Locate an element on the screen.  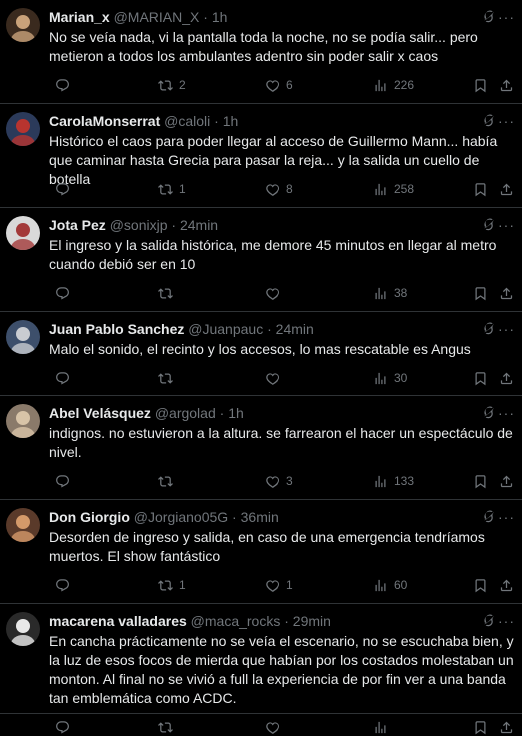
username: @Juanpauc is located at coordinates (225, 329).